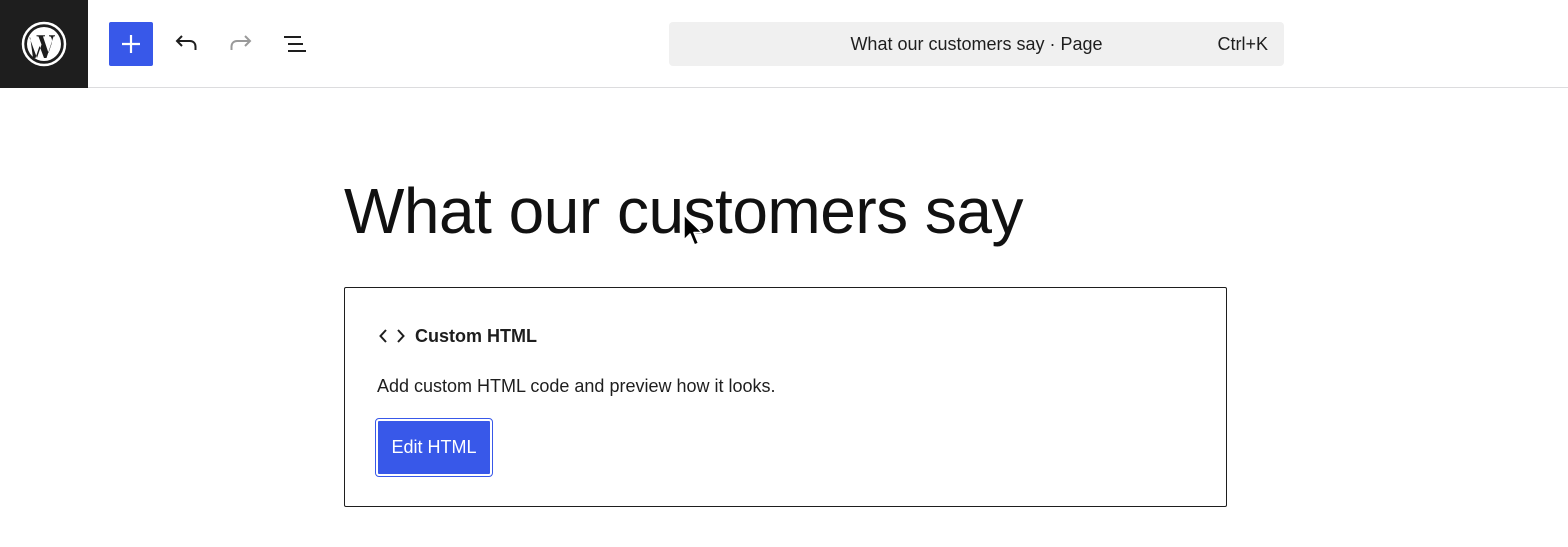 The image size is (1568, 547). What do you see at coordinates (476, 335) in the screenshot?
I see `block-label-text: Custom HTML` at bounding box center [476, 335].